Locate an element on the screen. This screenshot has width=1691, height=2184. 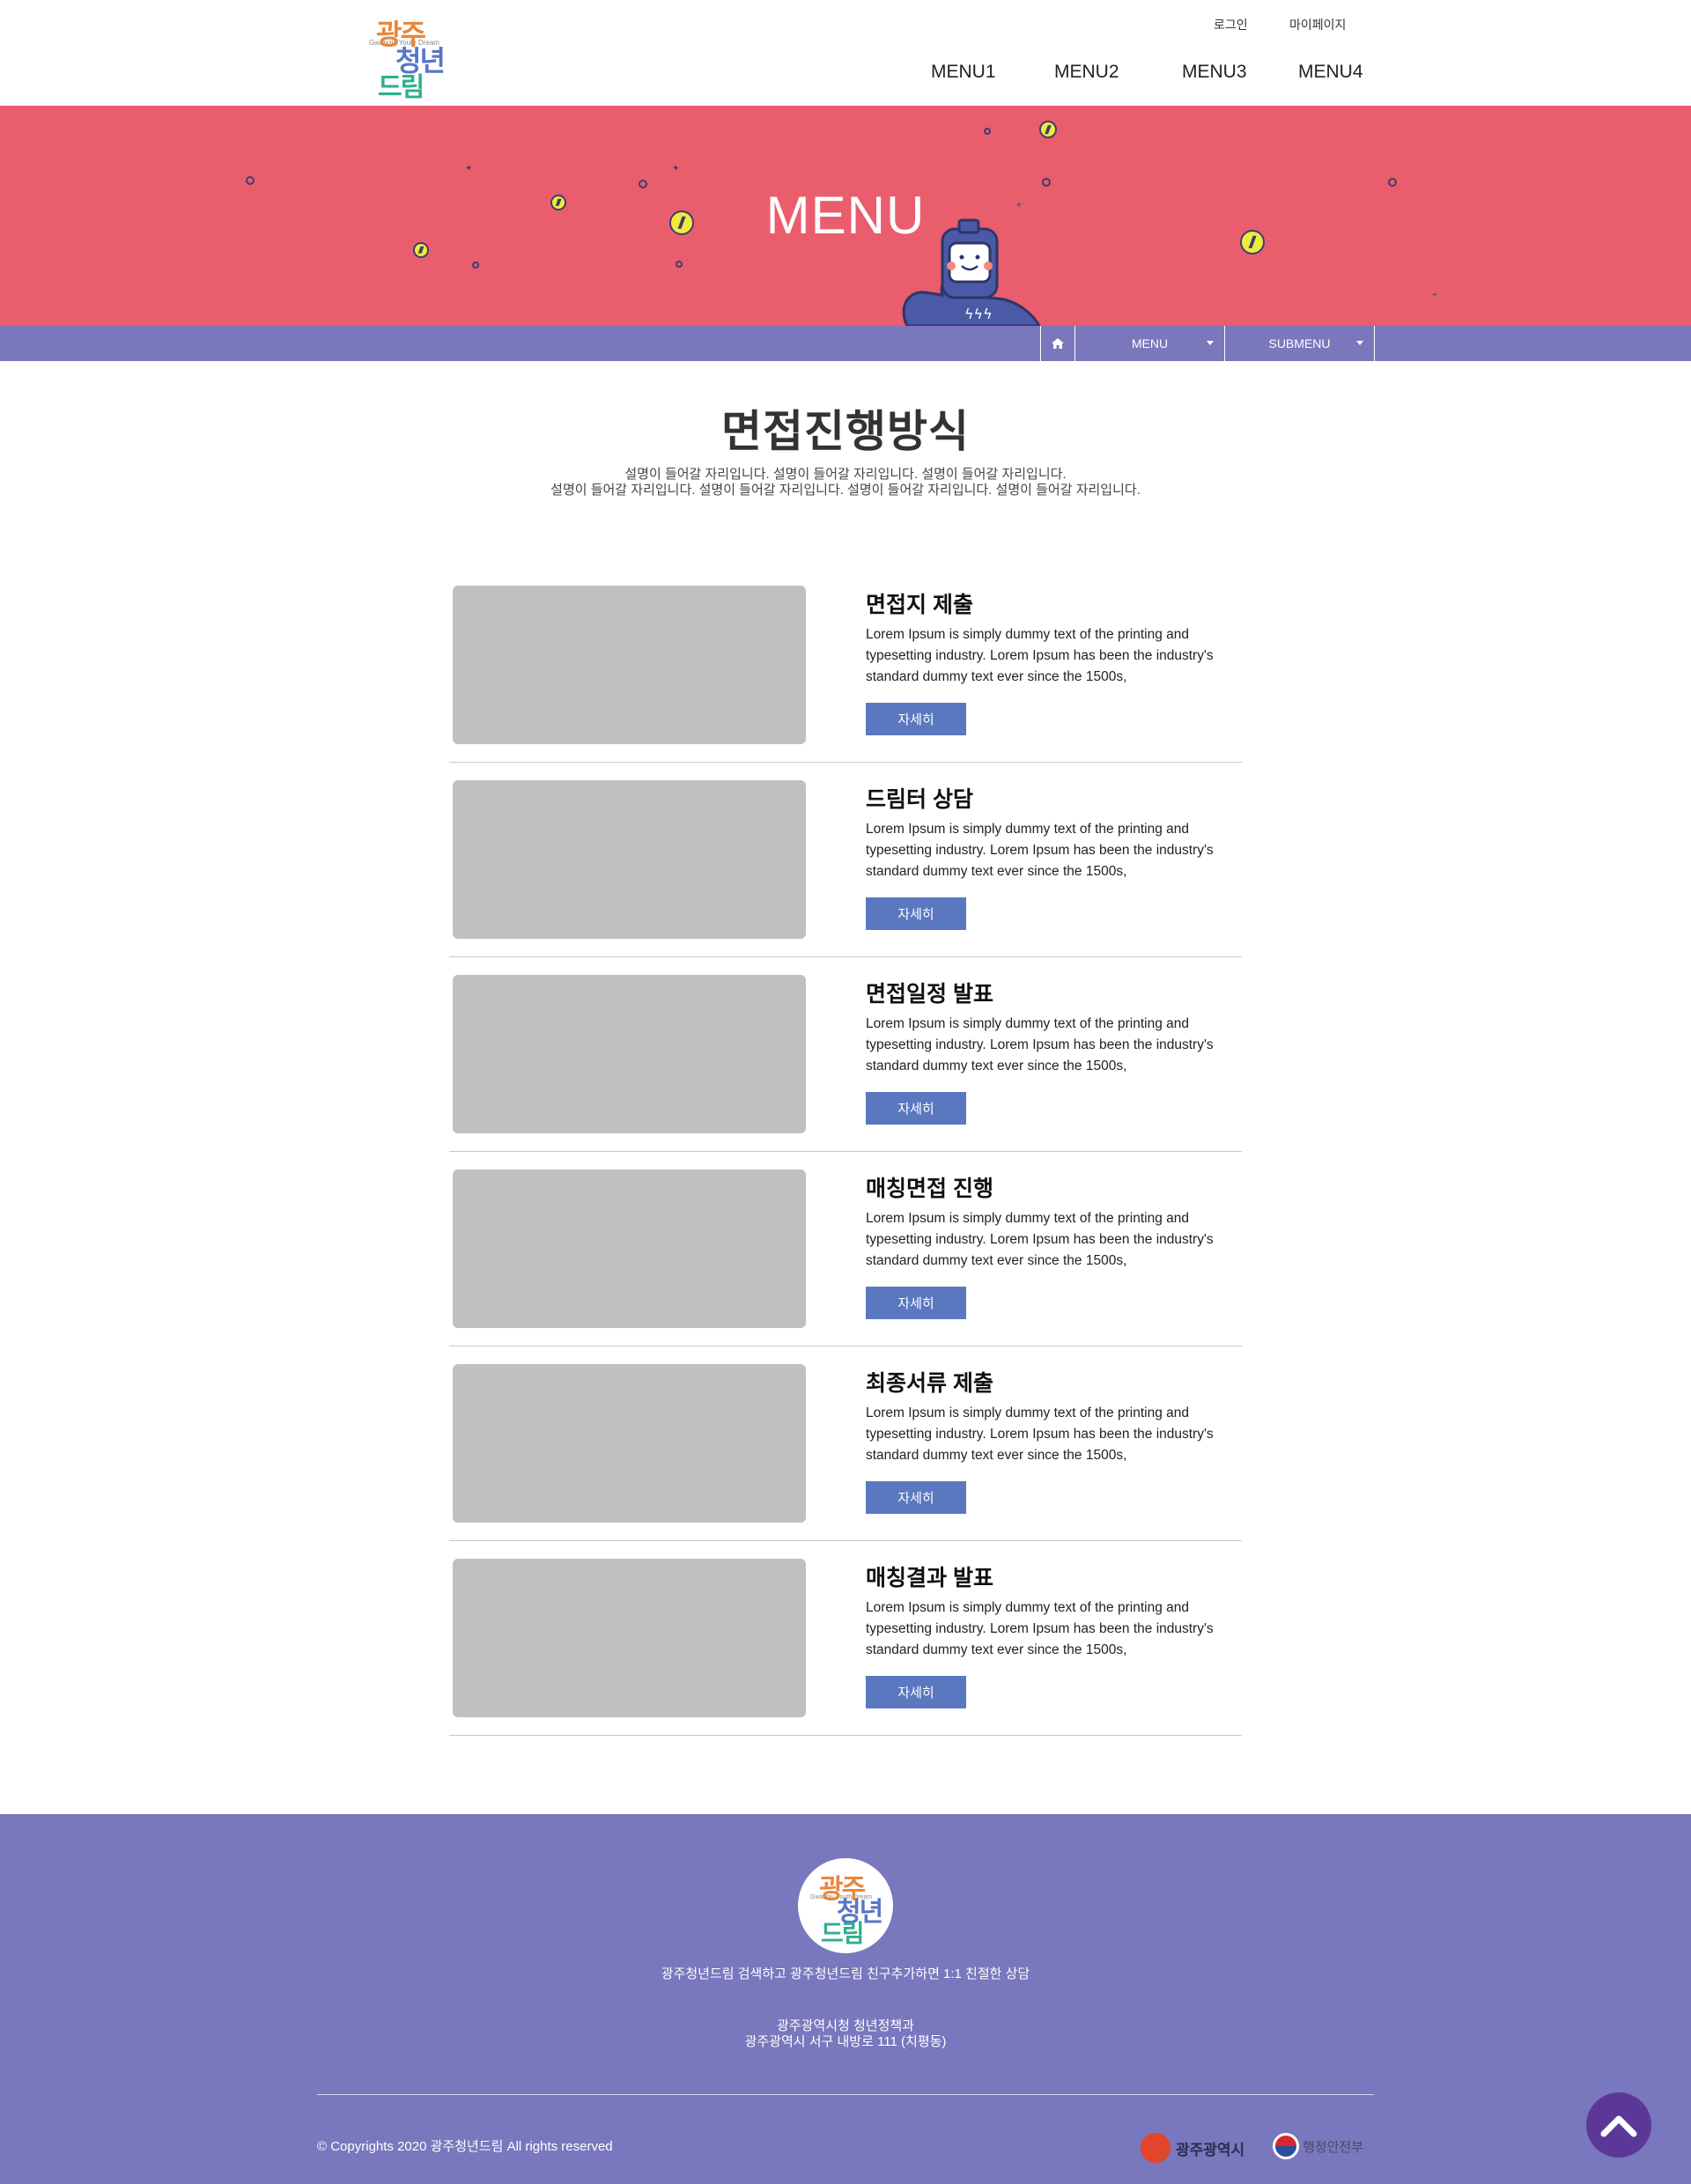
page-title: 면접진행방식 is located at coordinates (845, 431).